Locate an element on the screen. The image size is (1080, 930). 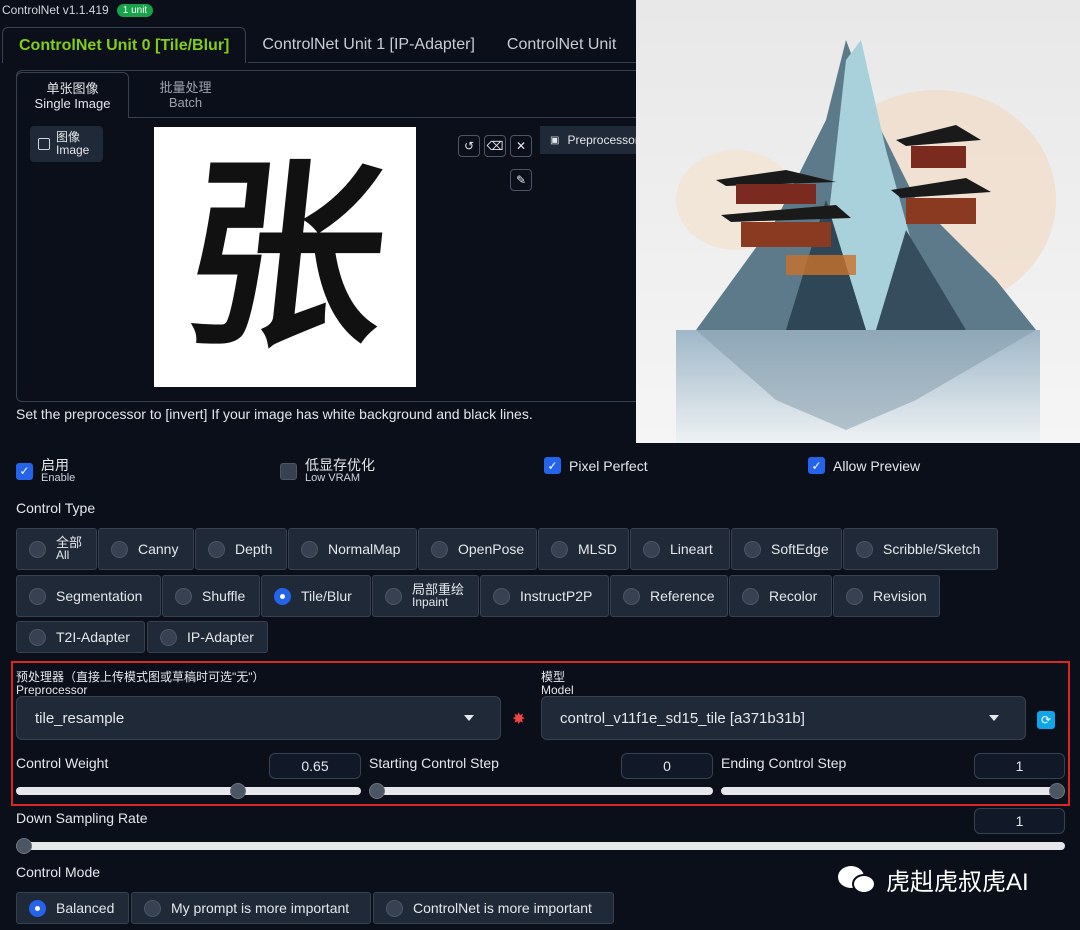
calligraphy-glyph: 张 is located at coordinates (285, 256).